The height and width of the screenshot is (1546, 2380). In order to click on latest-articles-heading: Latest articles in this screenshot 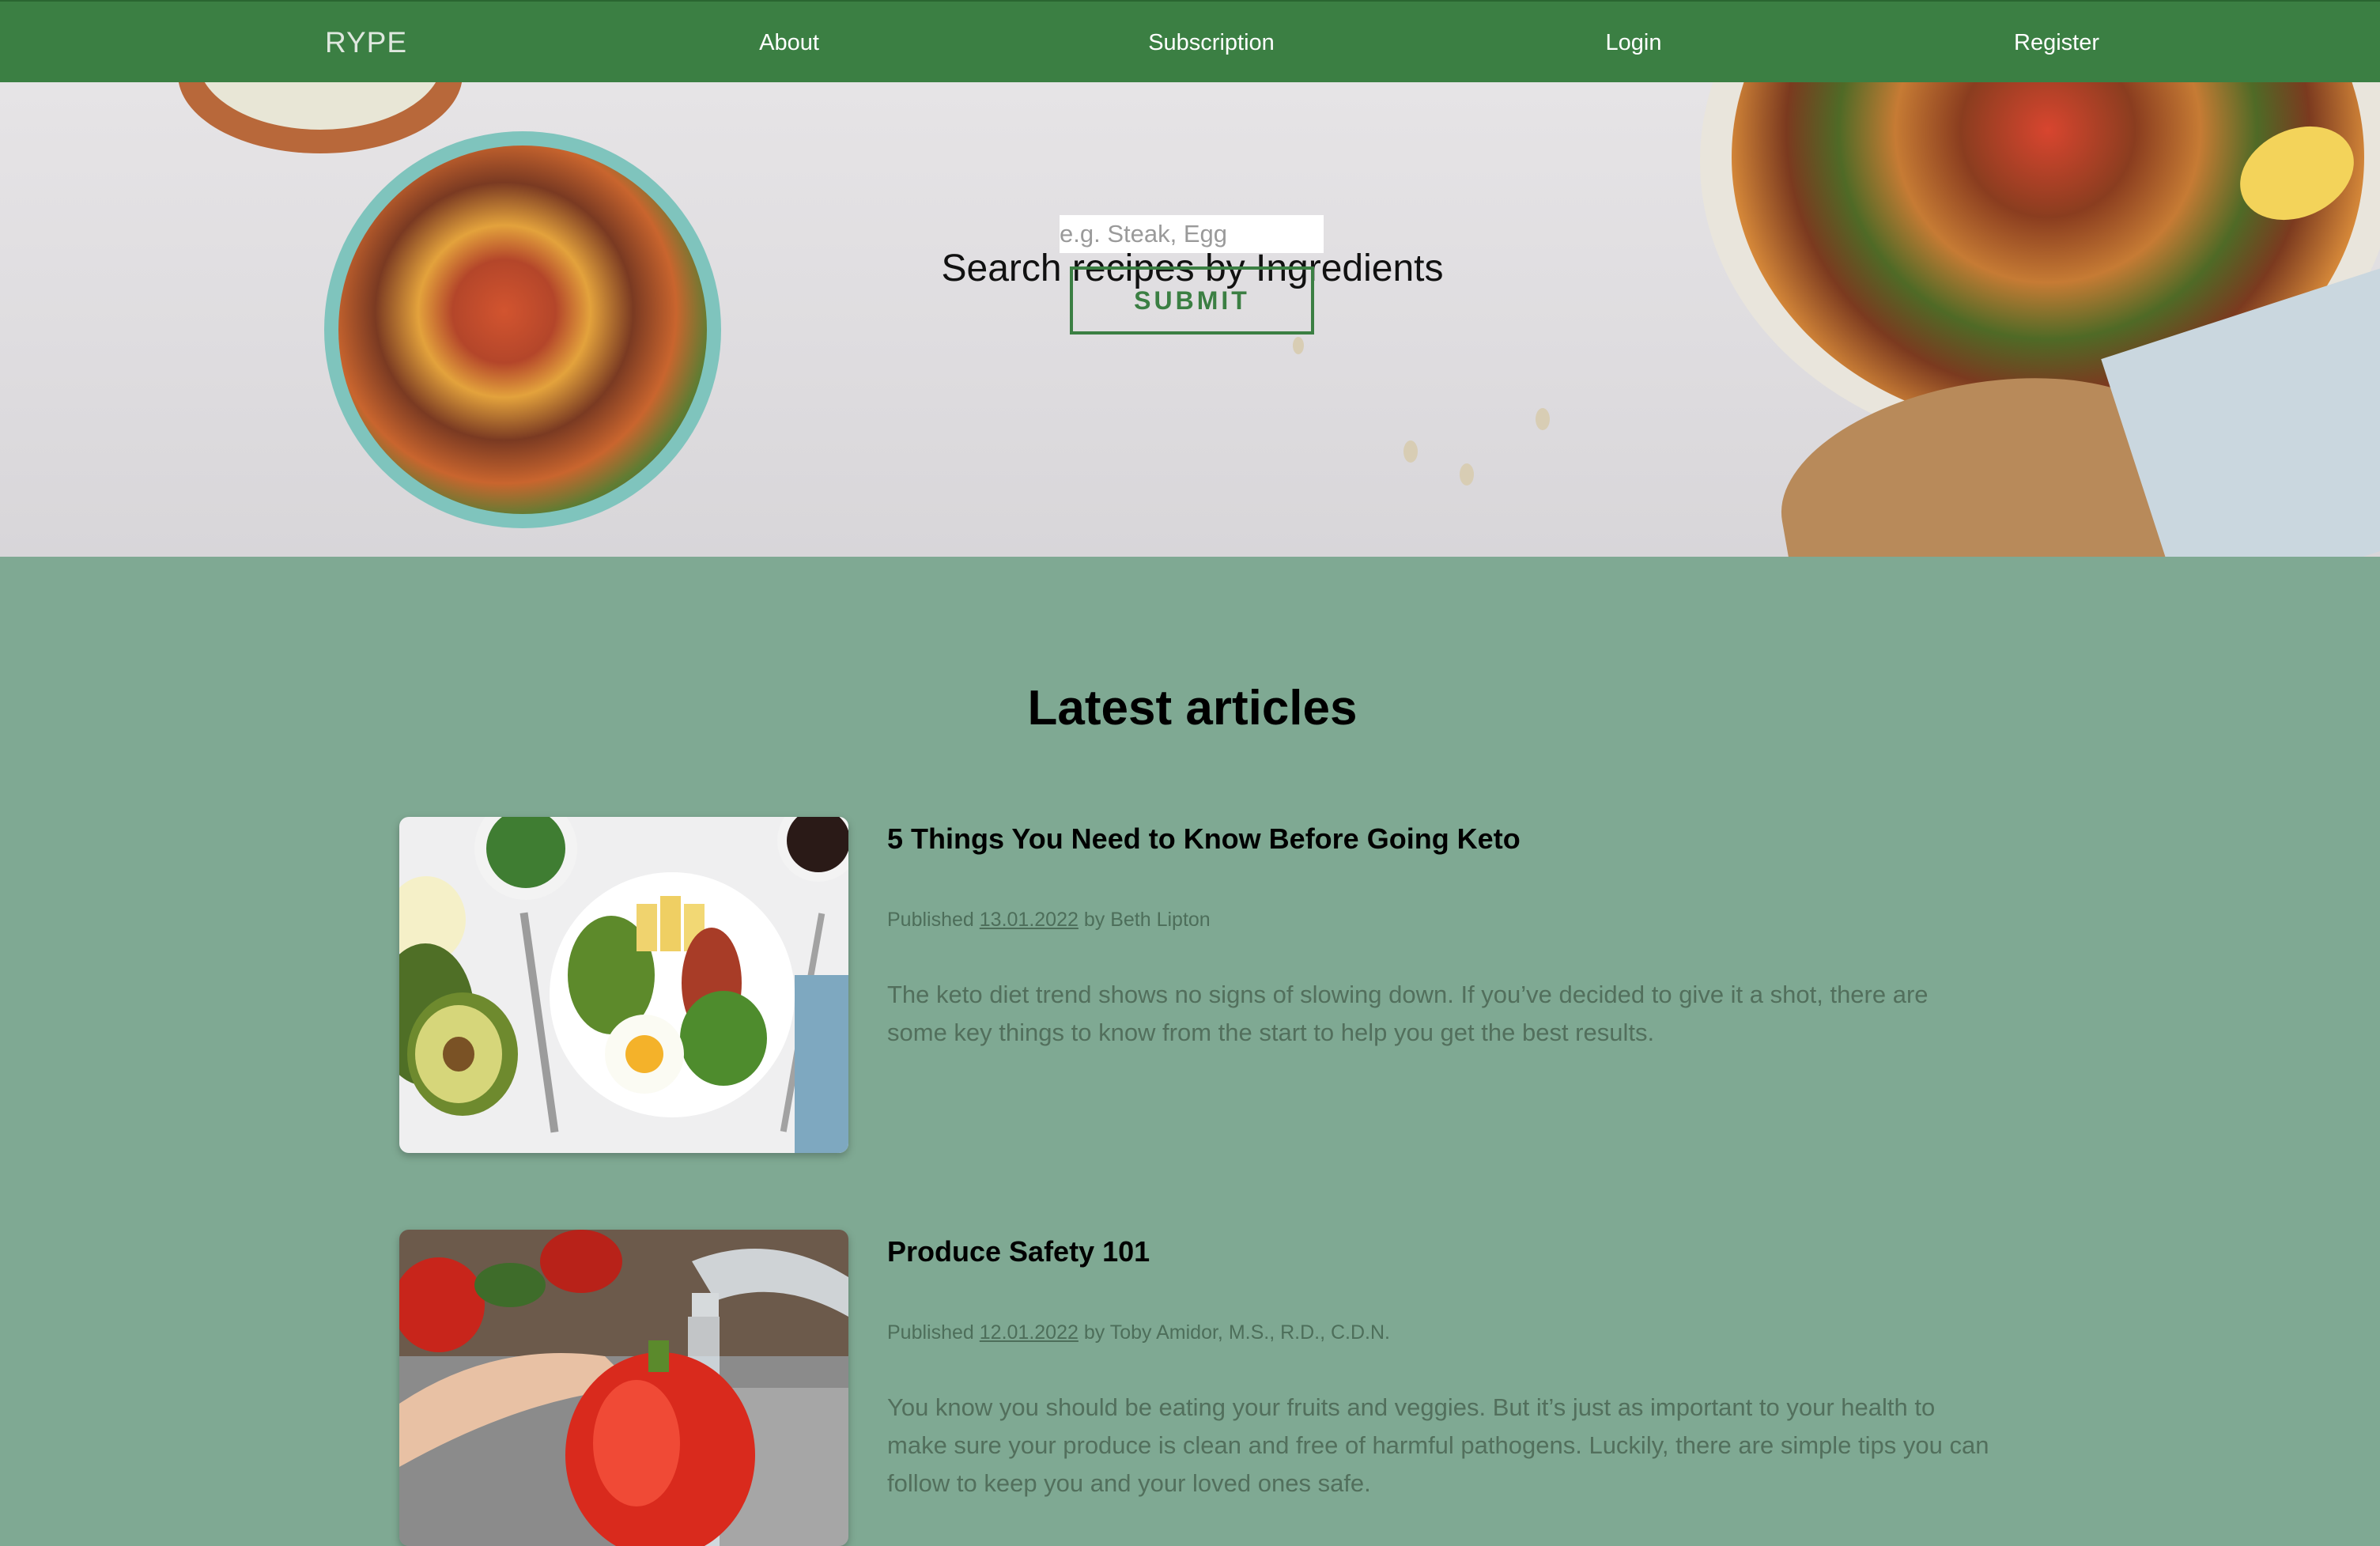, I will do `click(1192, 708)`.